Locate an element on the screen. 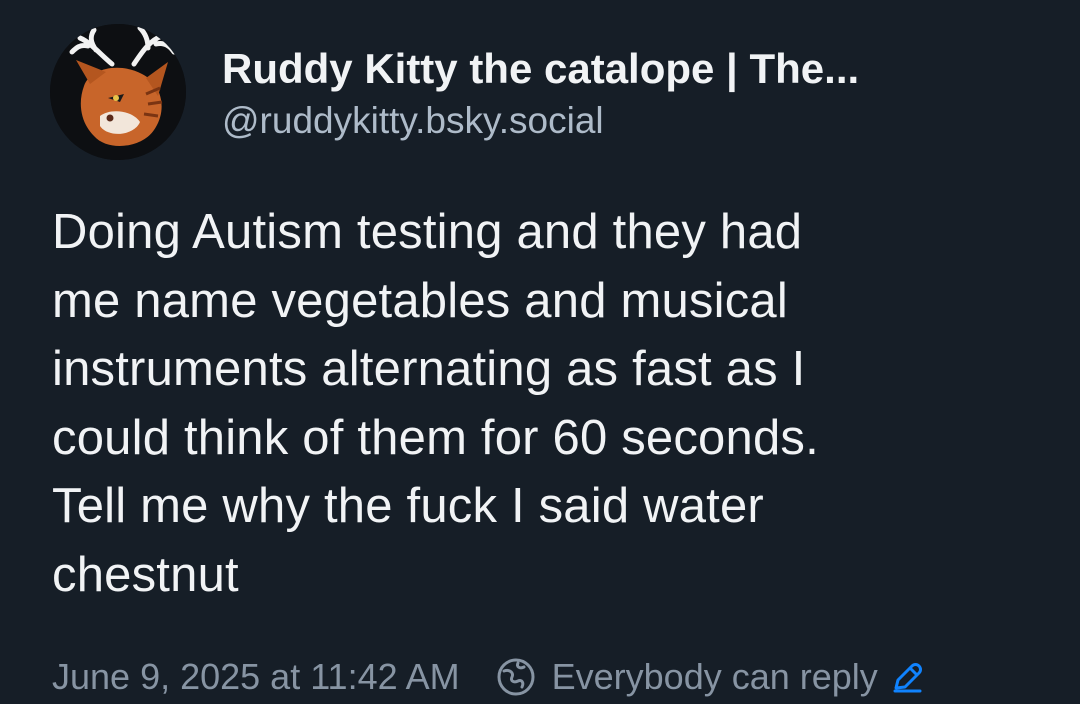  pencil-icon is located at coordinates (907, 677).